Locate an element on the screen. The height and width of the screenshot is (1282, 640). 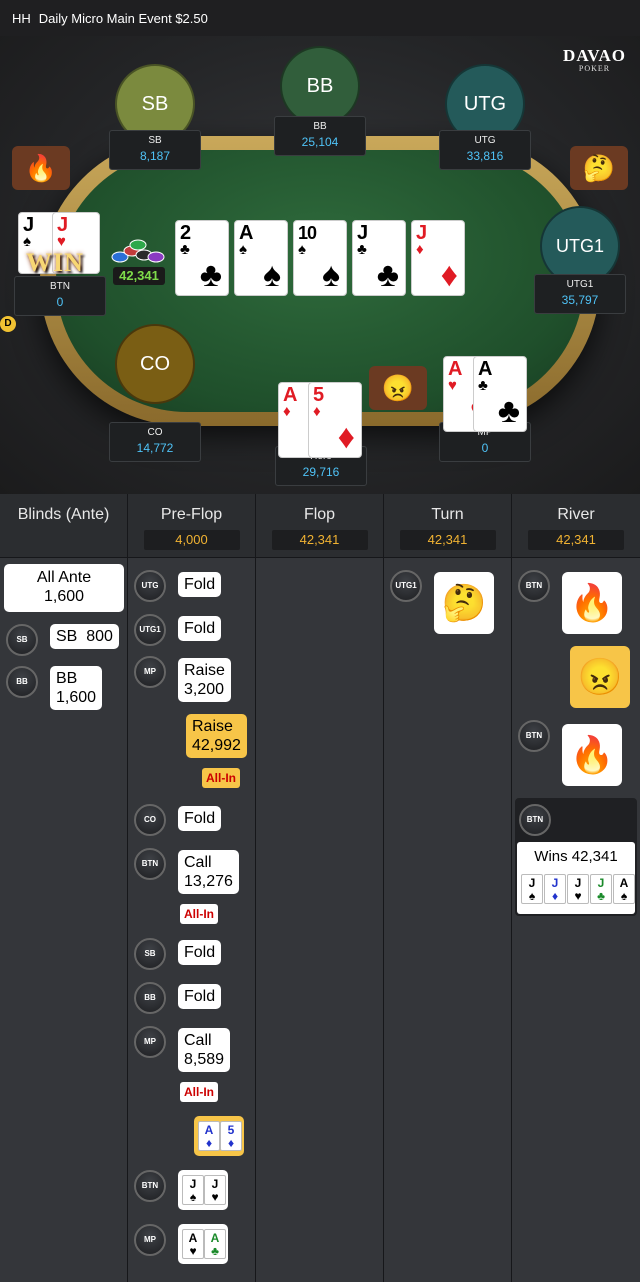
column-pot: 4,000 is located at coordinates (191, 540).